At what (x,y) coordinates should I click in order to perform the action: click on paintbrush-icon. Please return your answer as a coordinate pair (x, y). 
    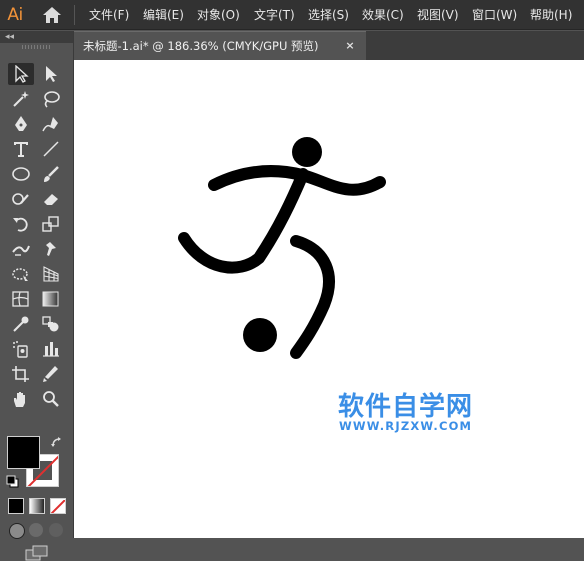
    Looking at the image, I should click on (51, 174).